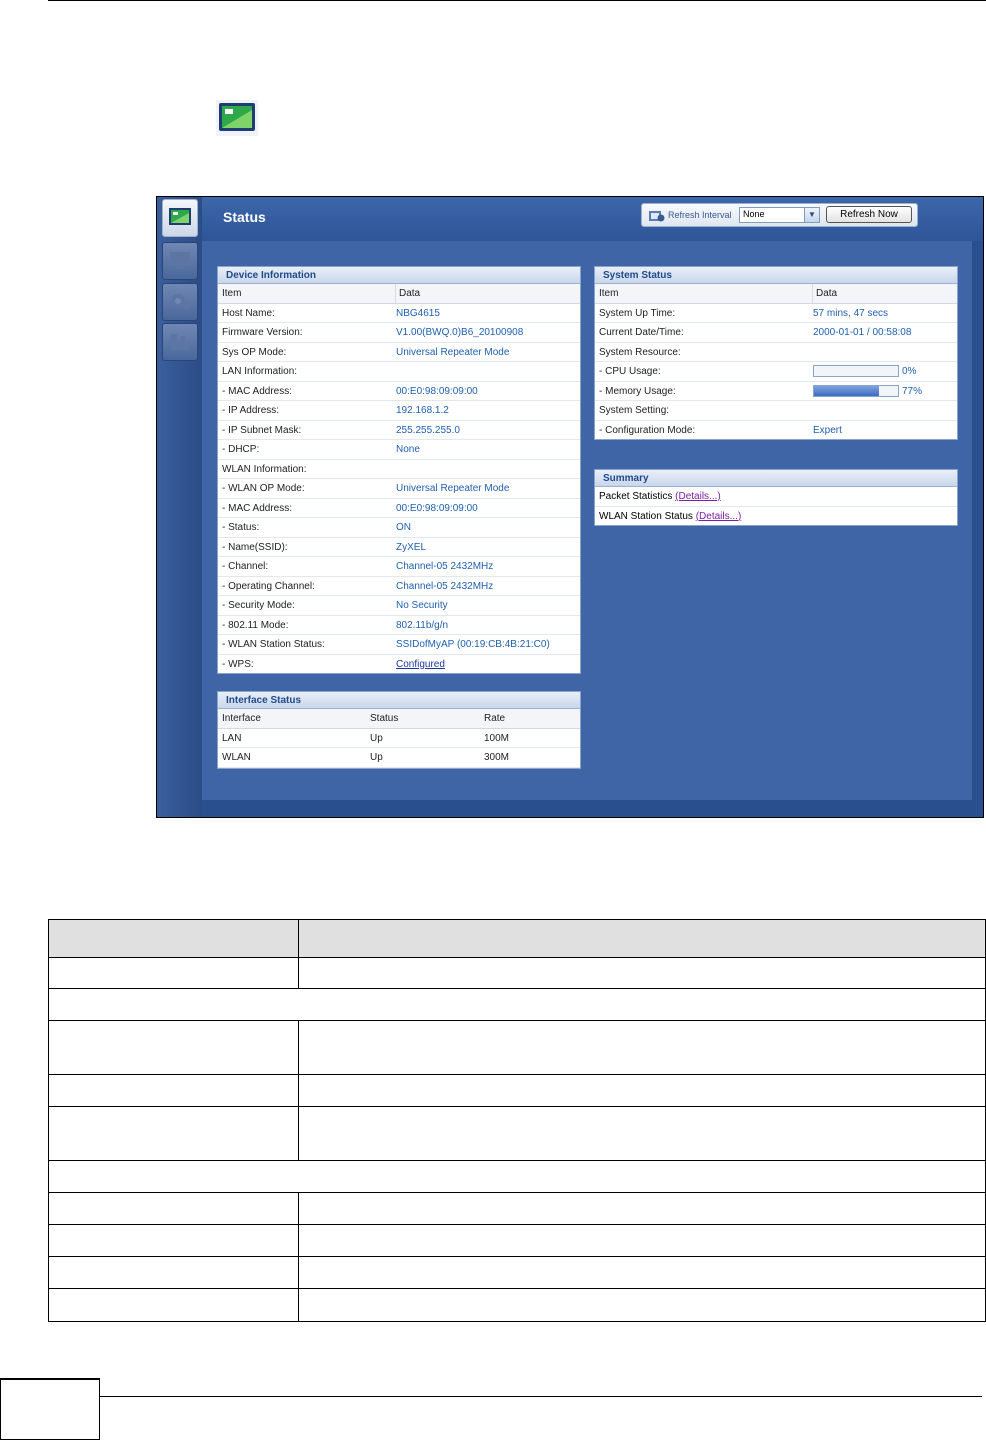  I want to click on device-info-value: 255.255.255.0, so click(428, 430).